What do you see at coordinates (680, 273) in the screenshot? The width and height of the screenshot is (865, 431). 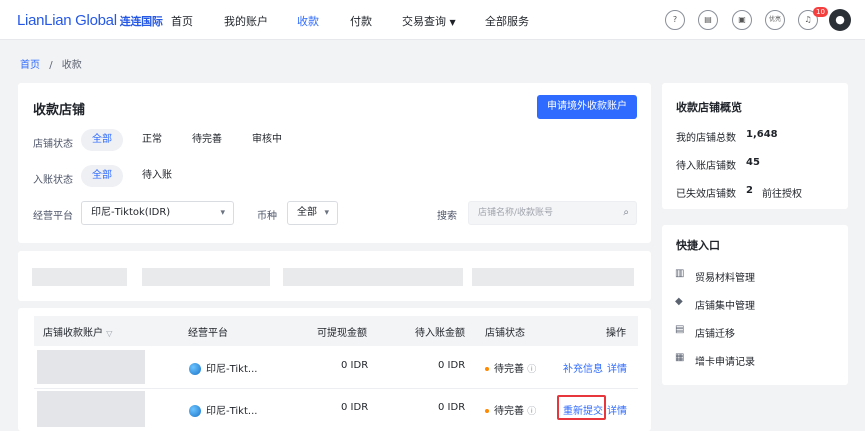 I see `book-icon: ▥` at bounding box center [680, 273].